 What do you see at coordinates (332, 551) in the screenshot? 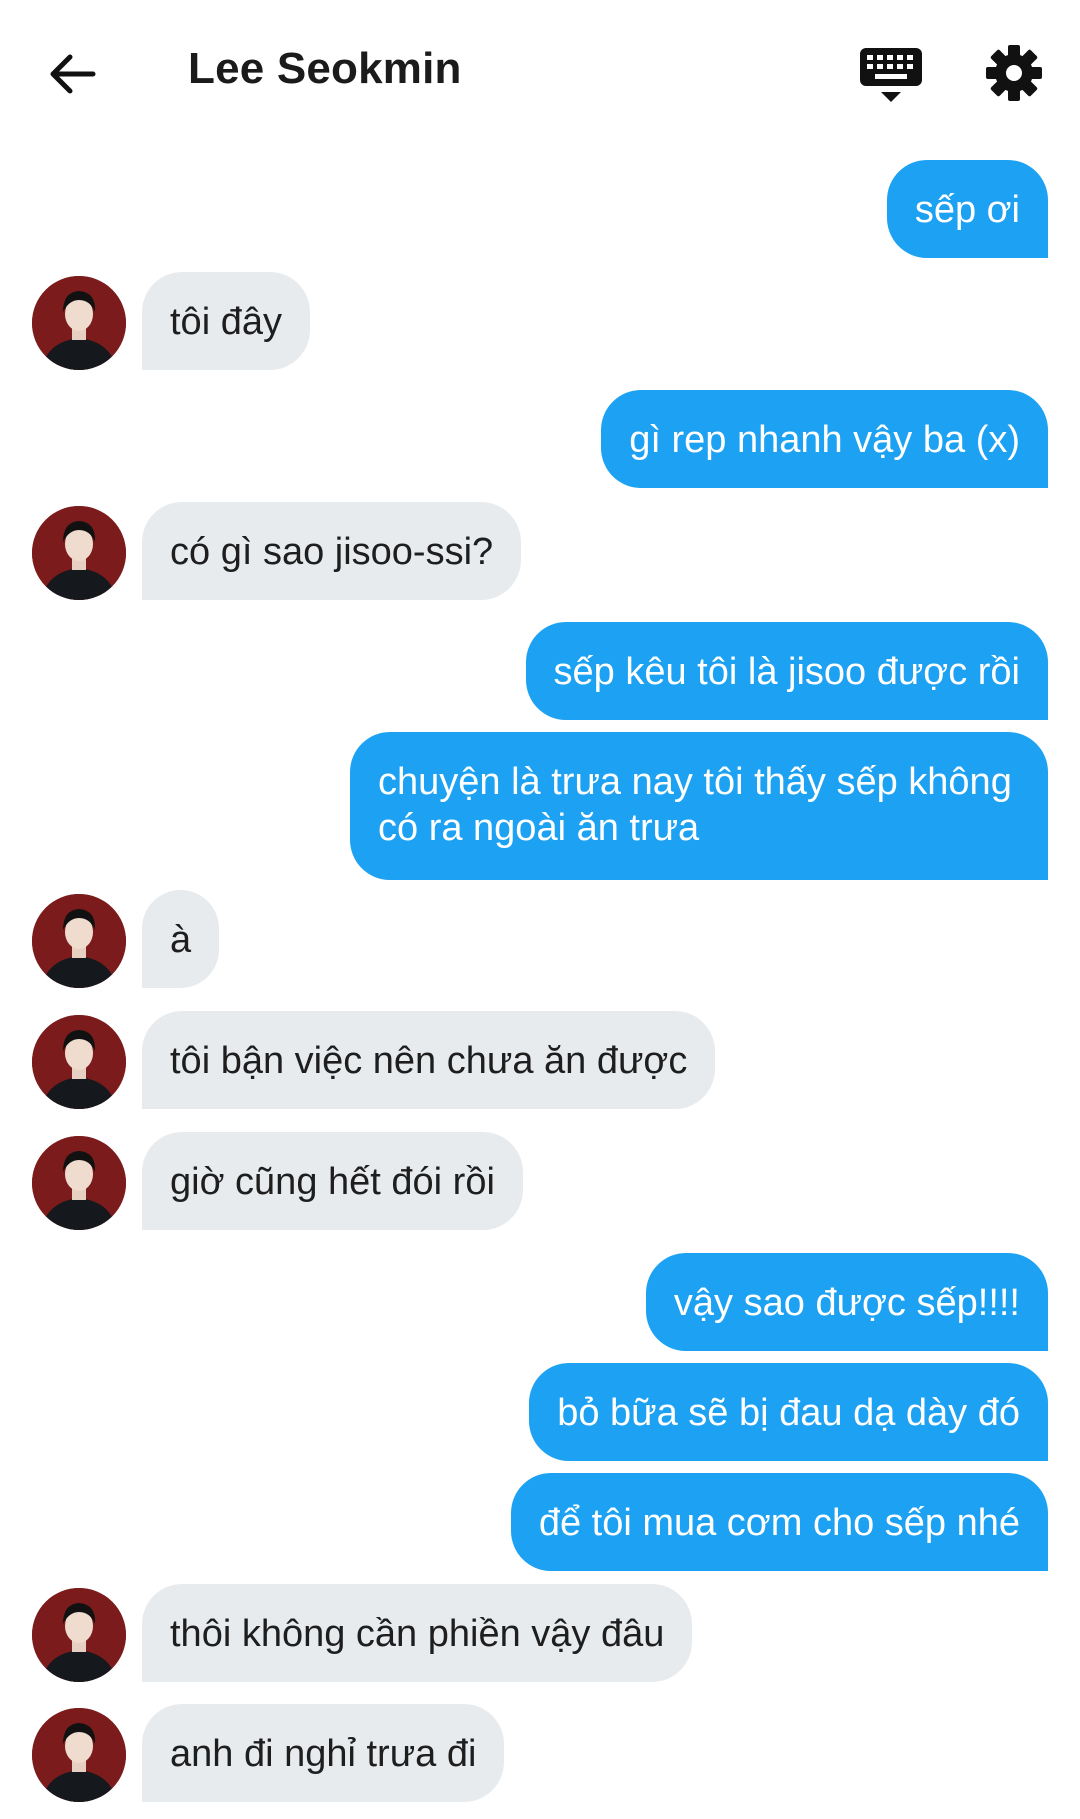
I see `message-incoming: có gì sao jisoo-ssi?` at bounding box center [332, 551].